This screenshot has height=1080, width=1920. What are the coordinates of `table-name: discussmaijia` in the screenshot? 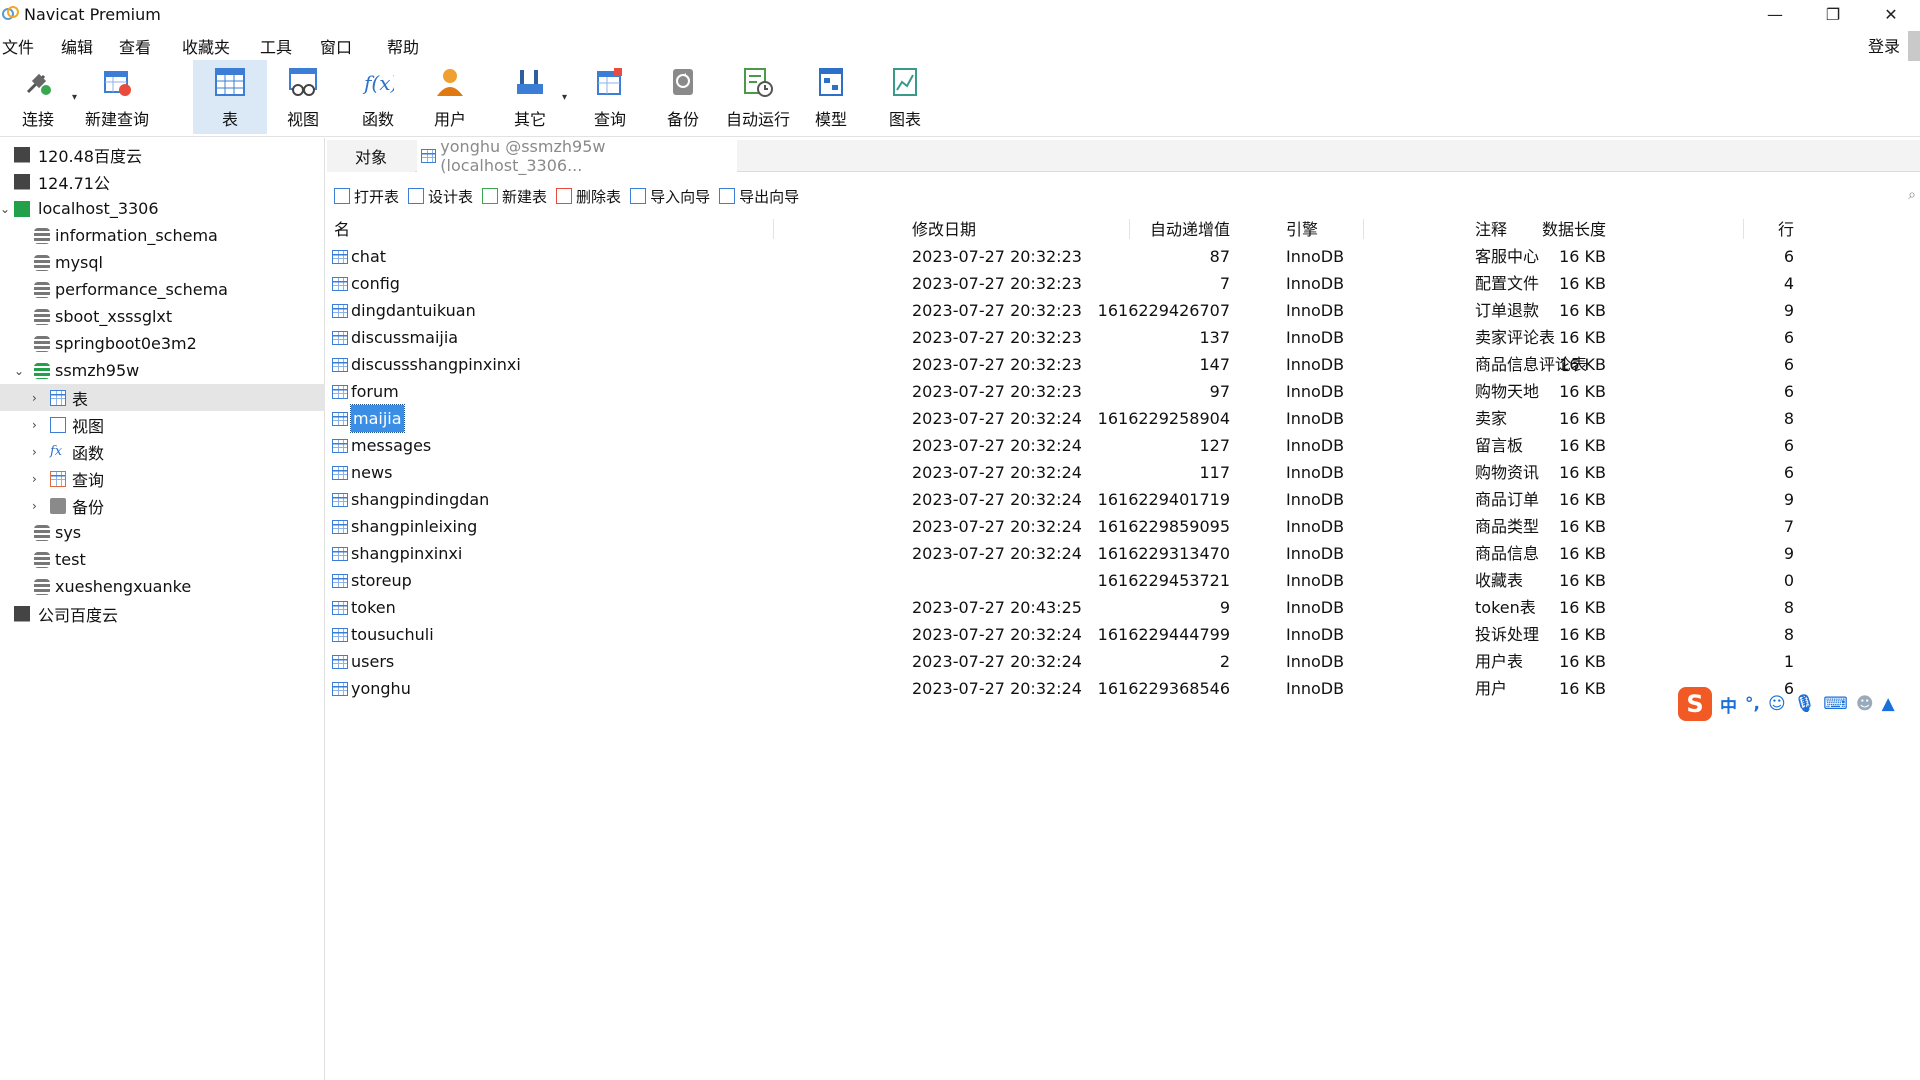 It's located at (404, 337).